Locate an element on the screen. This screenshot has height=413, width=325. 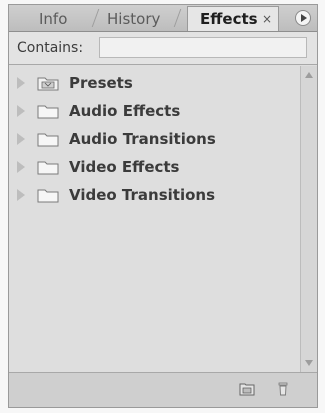
tab-effects-label: Effects is located at coordinates (229, 19).